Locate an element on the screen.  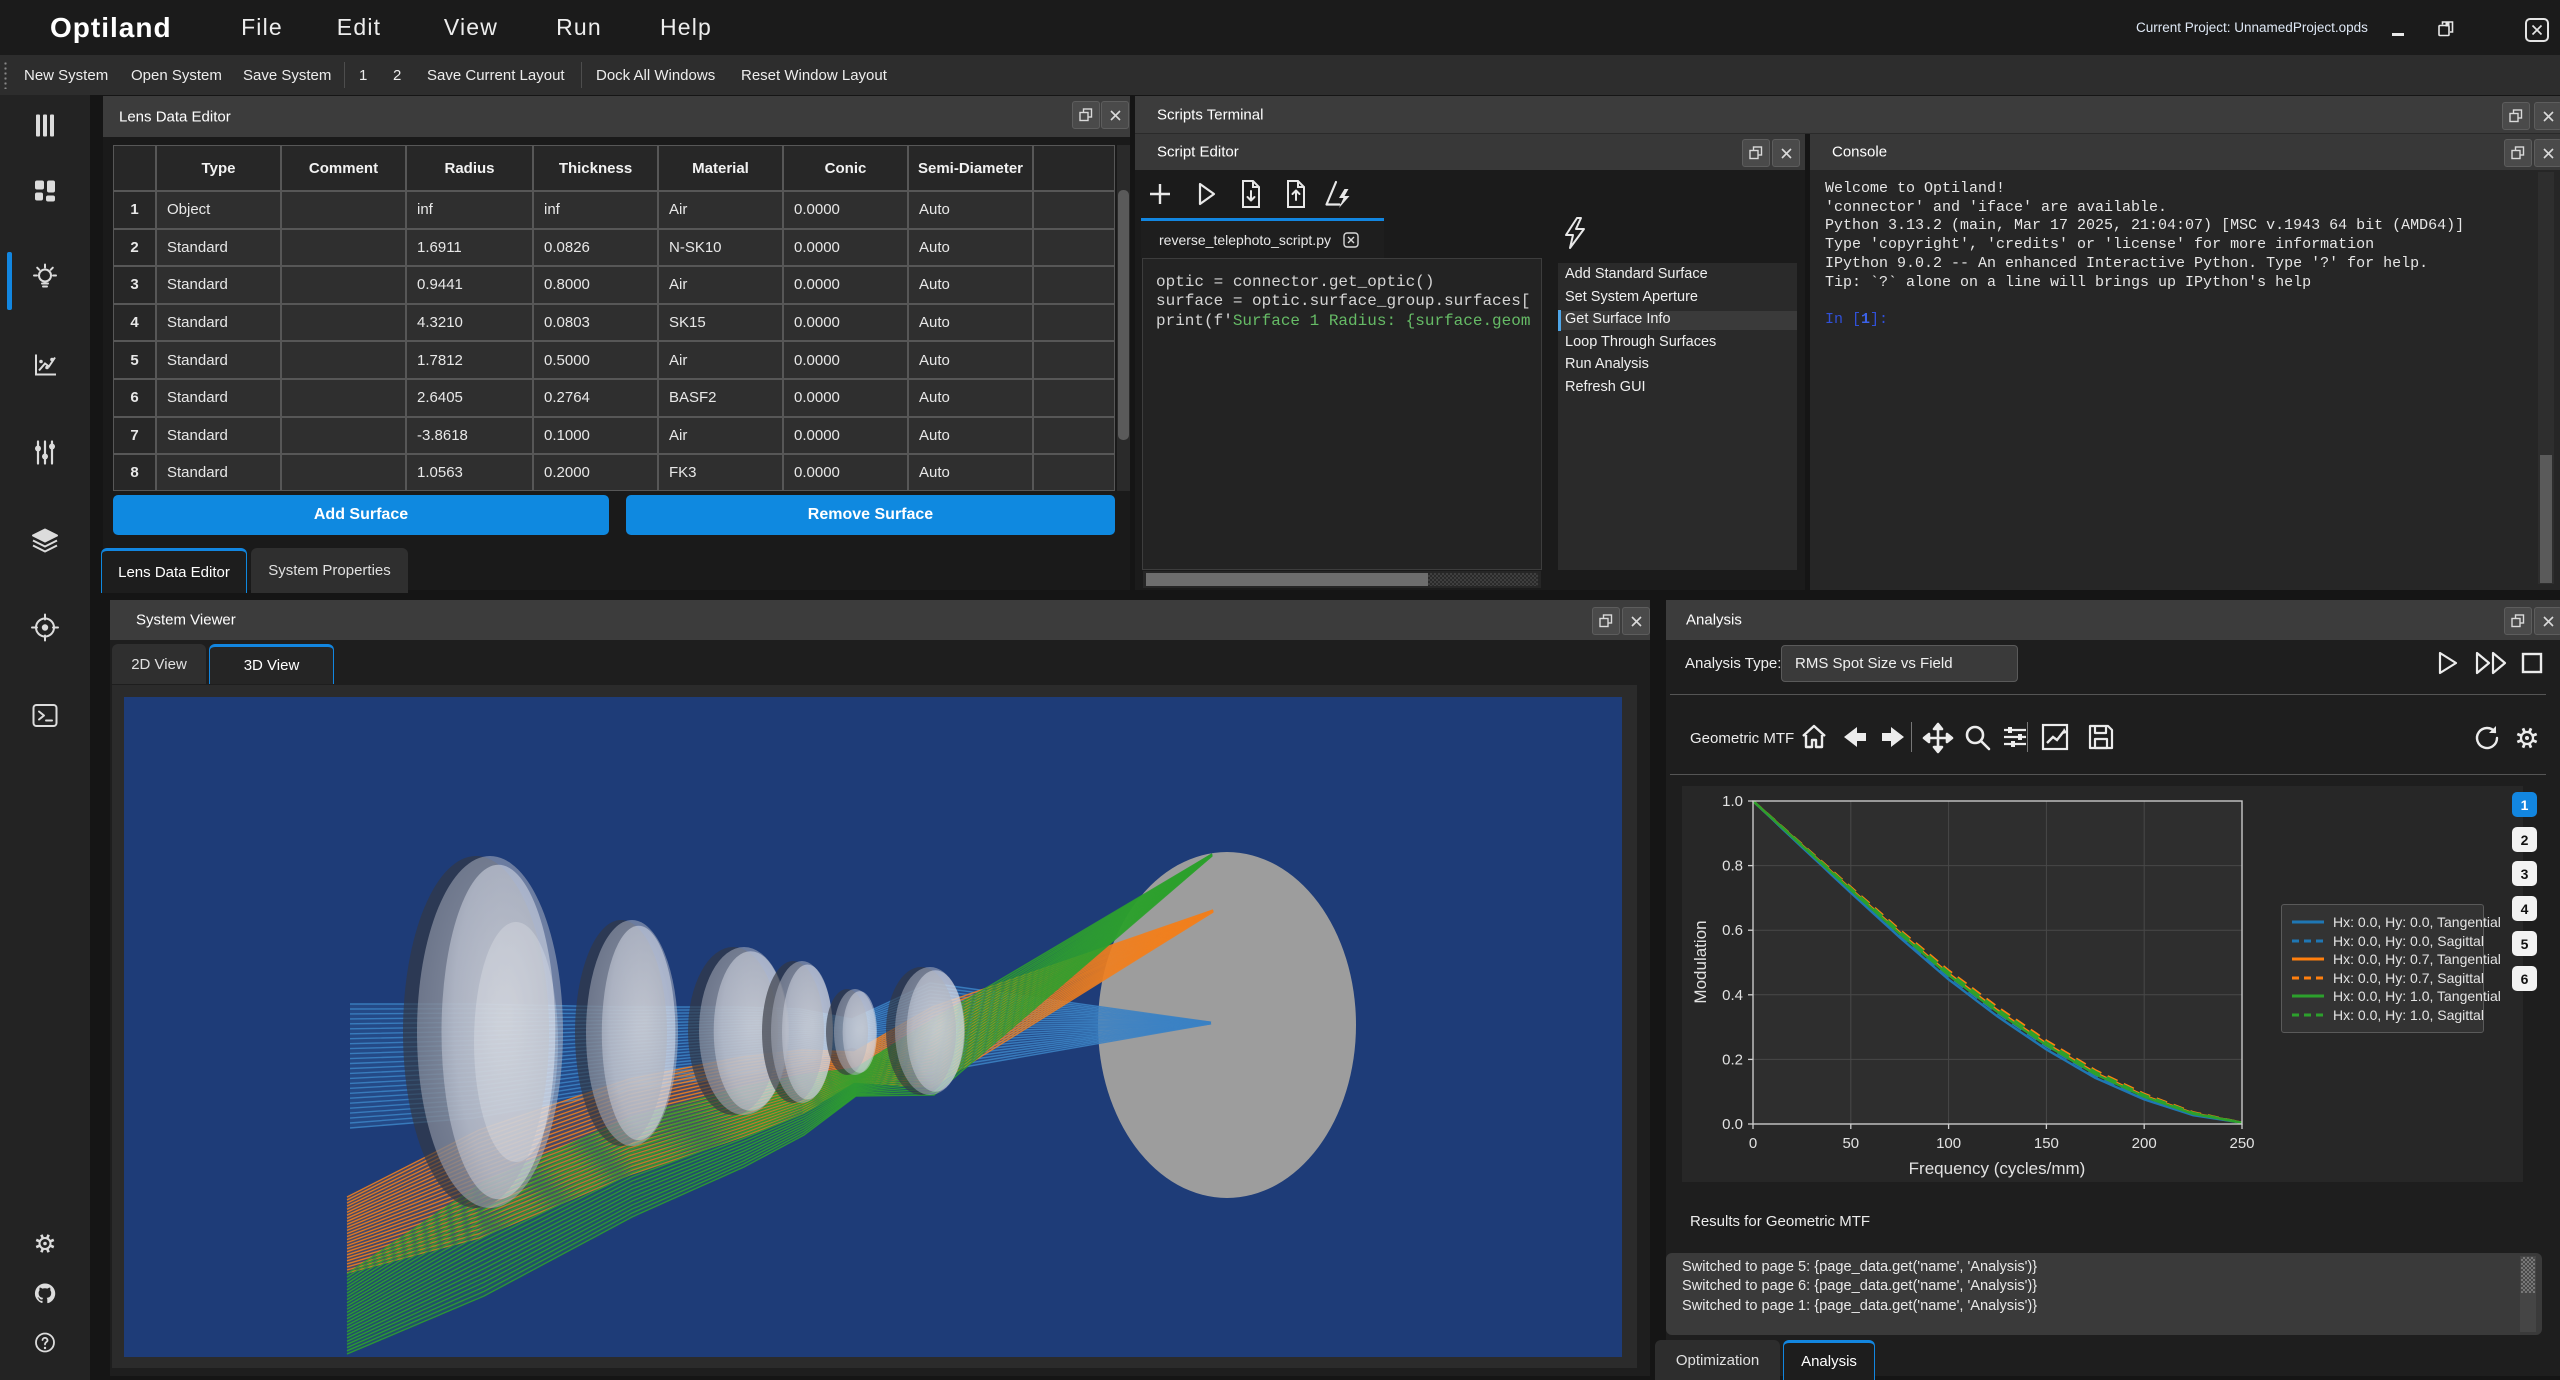
svg-text: 150 is located at coordinates (2046, 1143).